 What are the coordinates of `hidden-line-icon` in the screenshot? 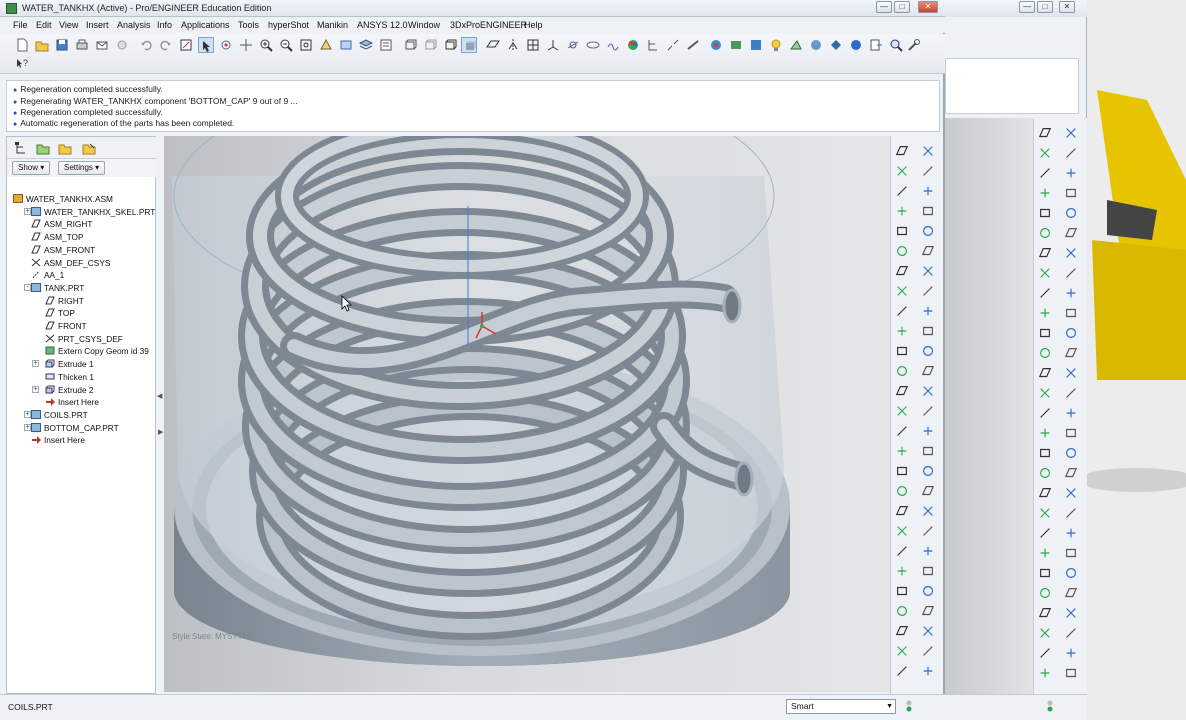 It's located at (430, 45).